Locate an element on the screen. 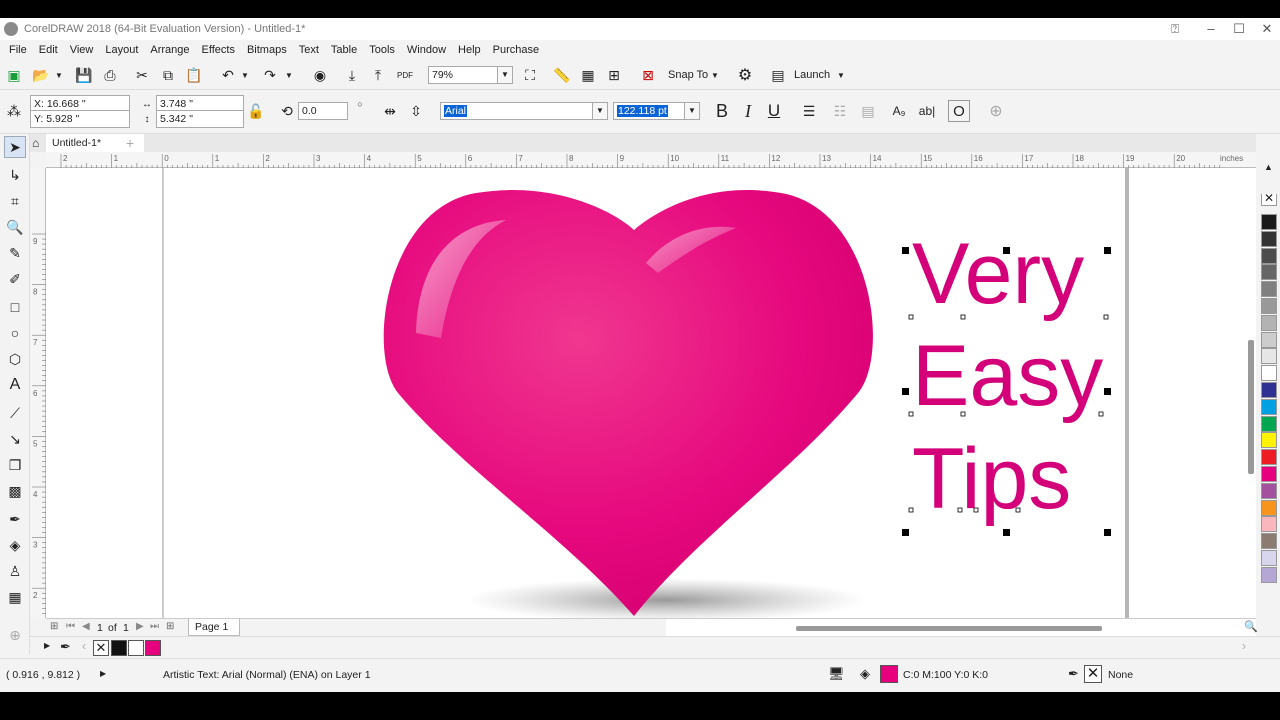  canvas-text-easy: Easy is located at coordinates (1007, 376).